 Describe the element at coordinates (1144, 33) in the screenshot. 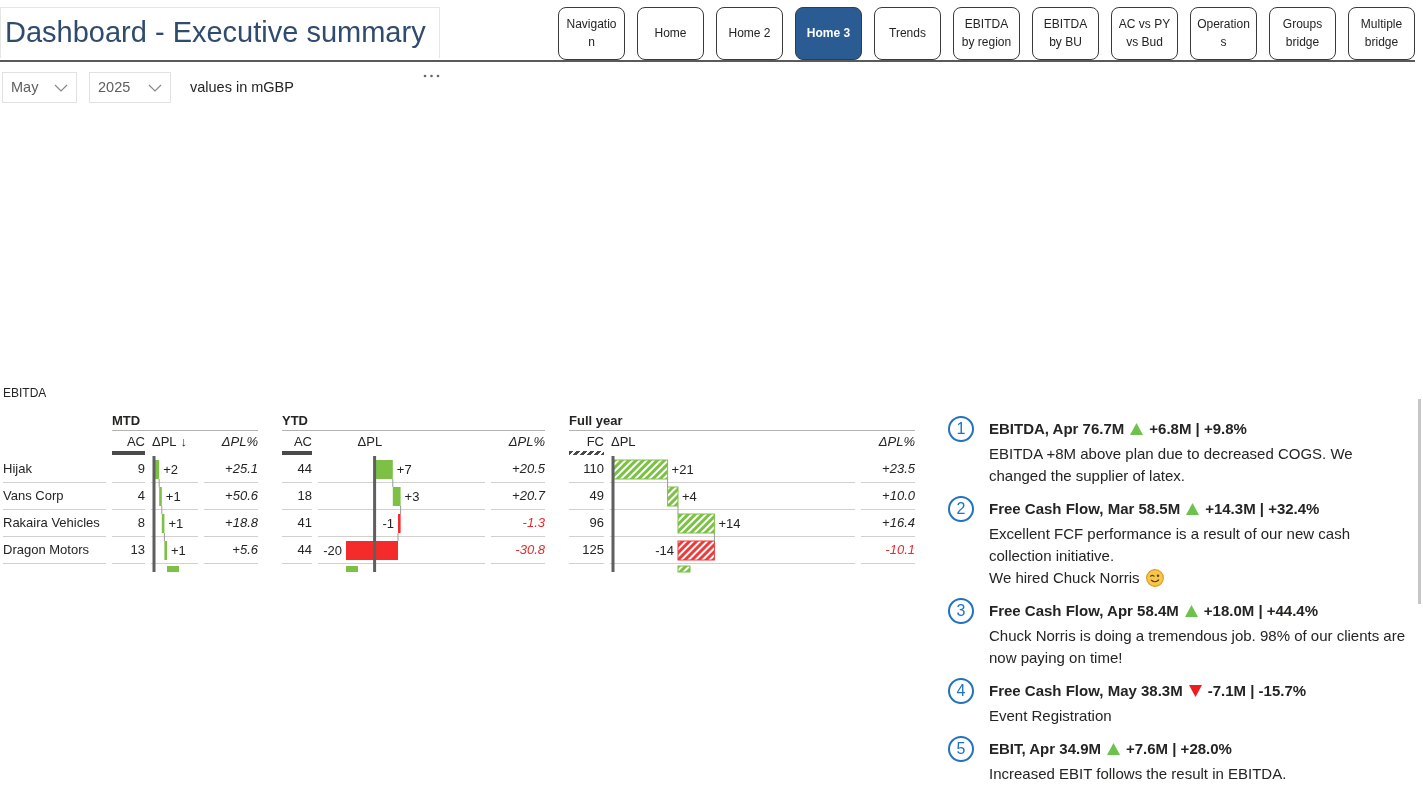

I see `nav-button: AC vs PY vs Bud` at that location.